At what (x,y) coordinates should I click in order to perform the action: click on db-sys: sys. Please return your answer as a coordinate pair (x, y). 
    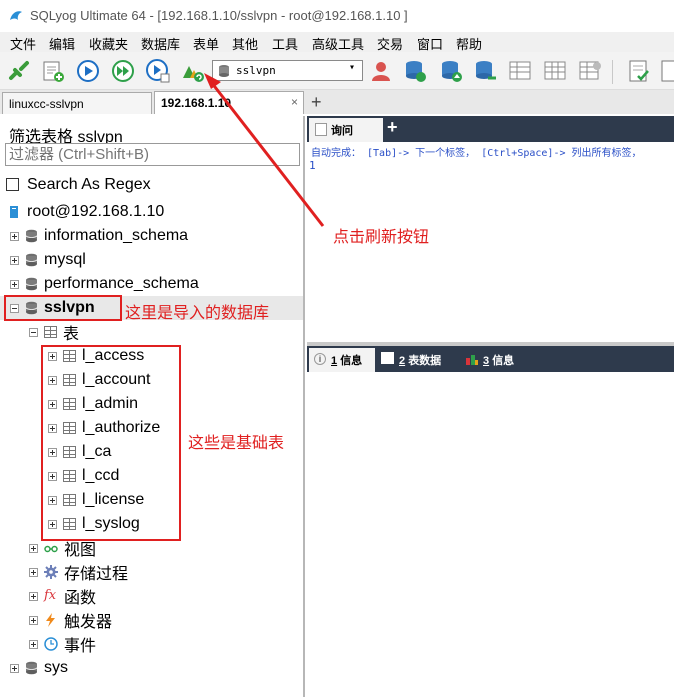
    Looking at the image, I should click on (39, 668).